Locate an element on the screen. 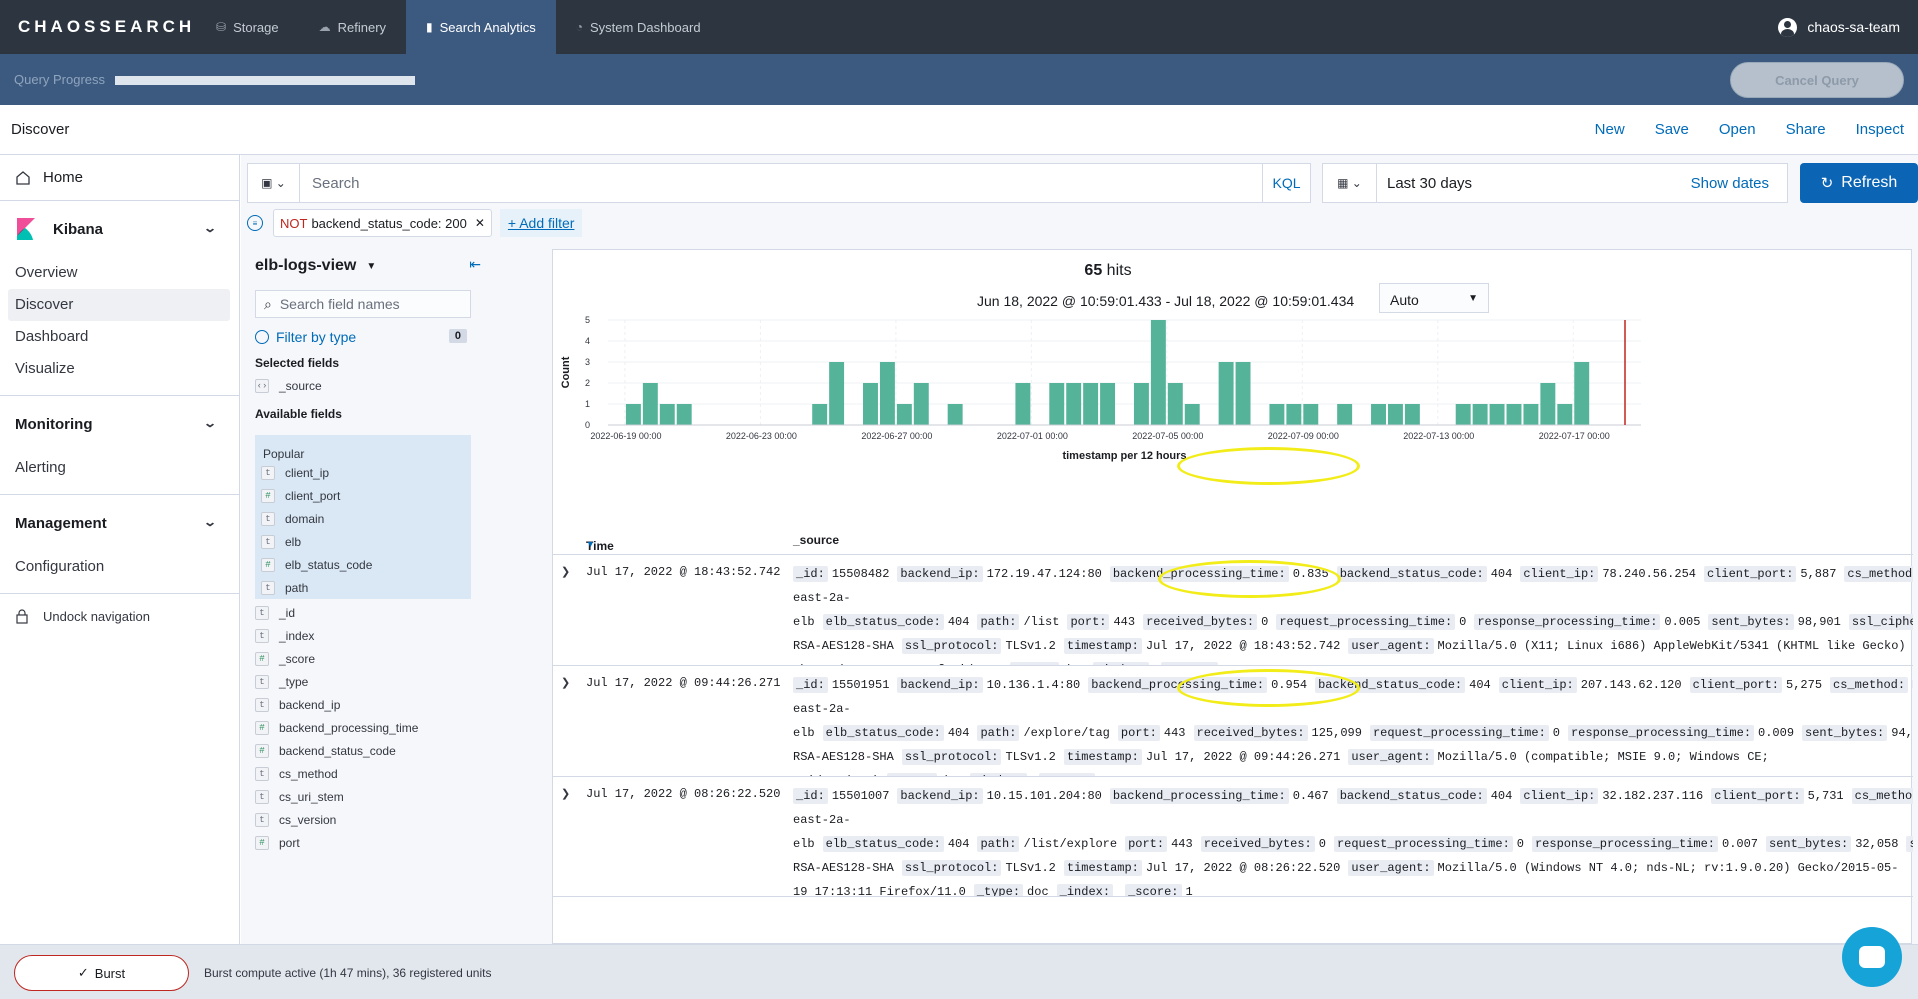 The width and height of the screenshot is (1918, 999). cancel-query-button: Cancel Query is located at coordinates (1817, 80).